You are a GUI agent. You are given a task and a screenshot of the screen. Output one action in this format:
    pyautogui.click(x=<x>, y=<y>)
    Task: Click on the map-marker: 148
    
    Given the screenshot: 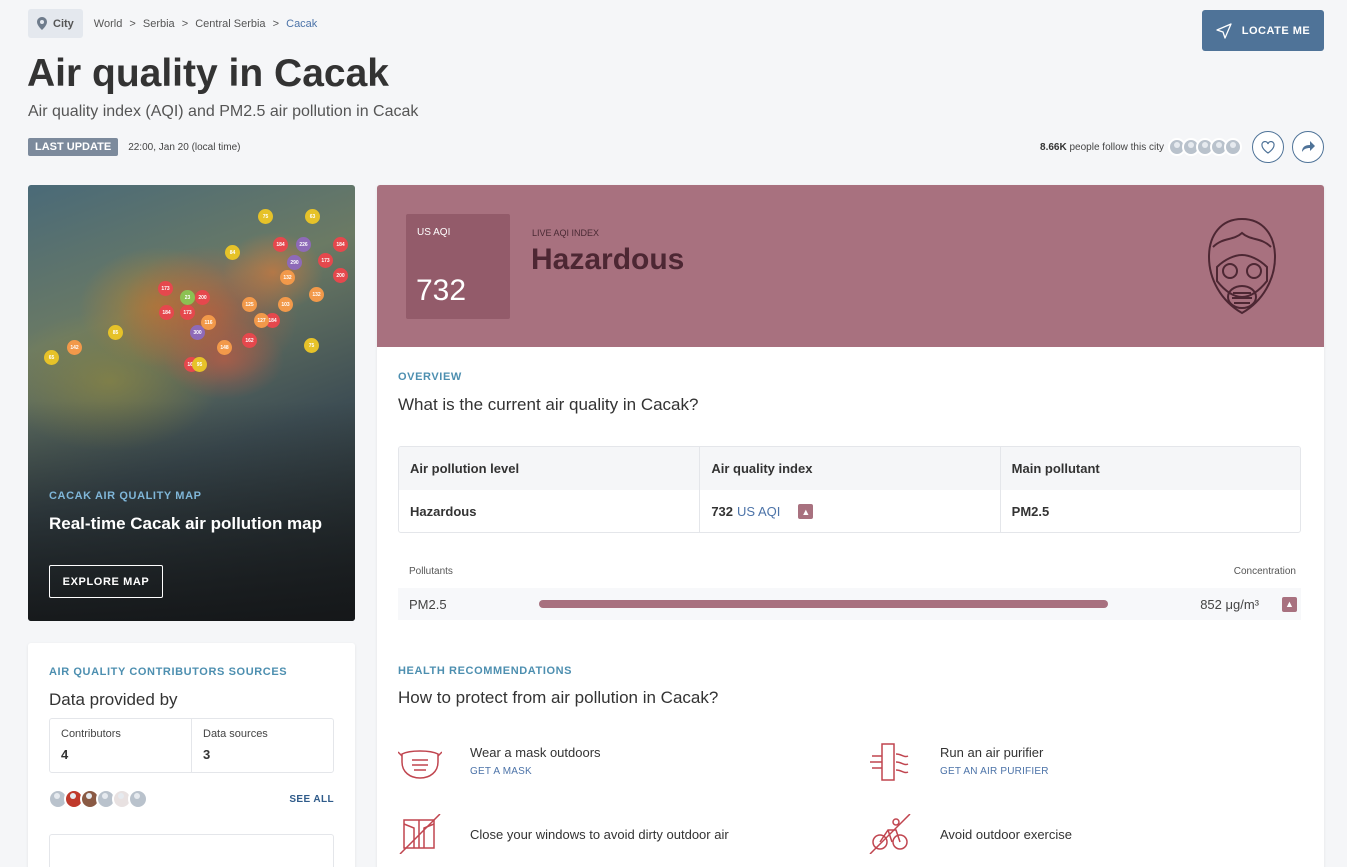 What is the action you would take?
    pyautogui.click(x=224, y=347)
    